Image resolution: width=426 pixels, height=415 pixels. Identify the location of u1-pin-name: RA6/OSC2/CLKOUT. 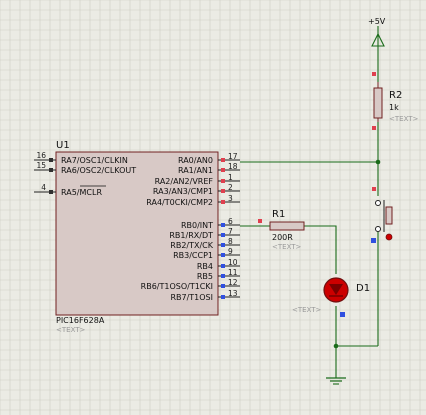
(98, 170).